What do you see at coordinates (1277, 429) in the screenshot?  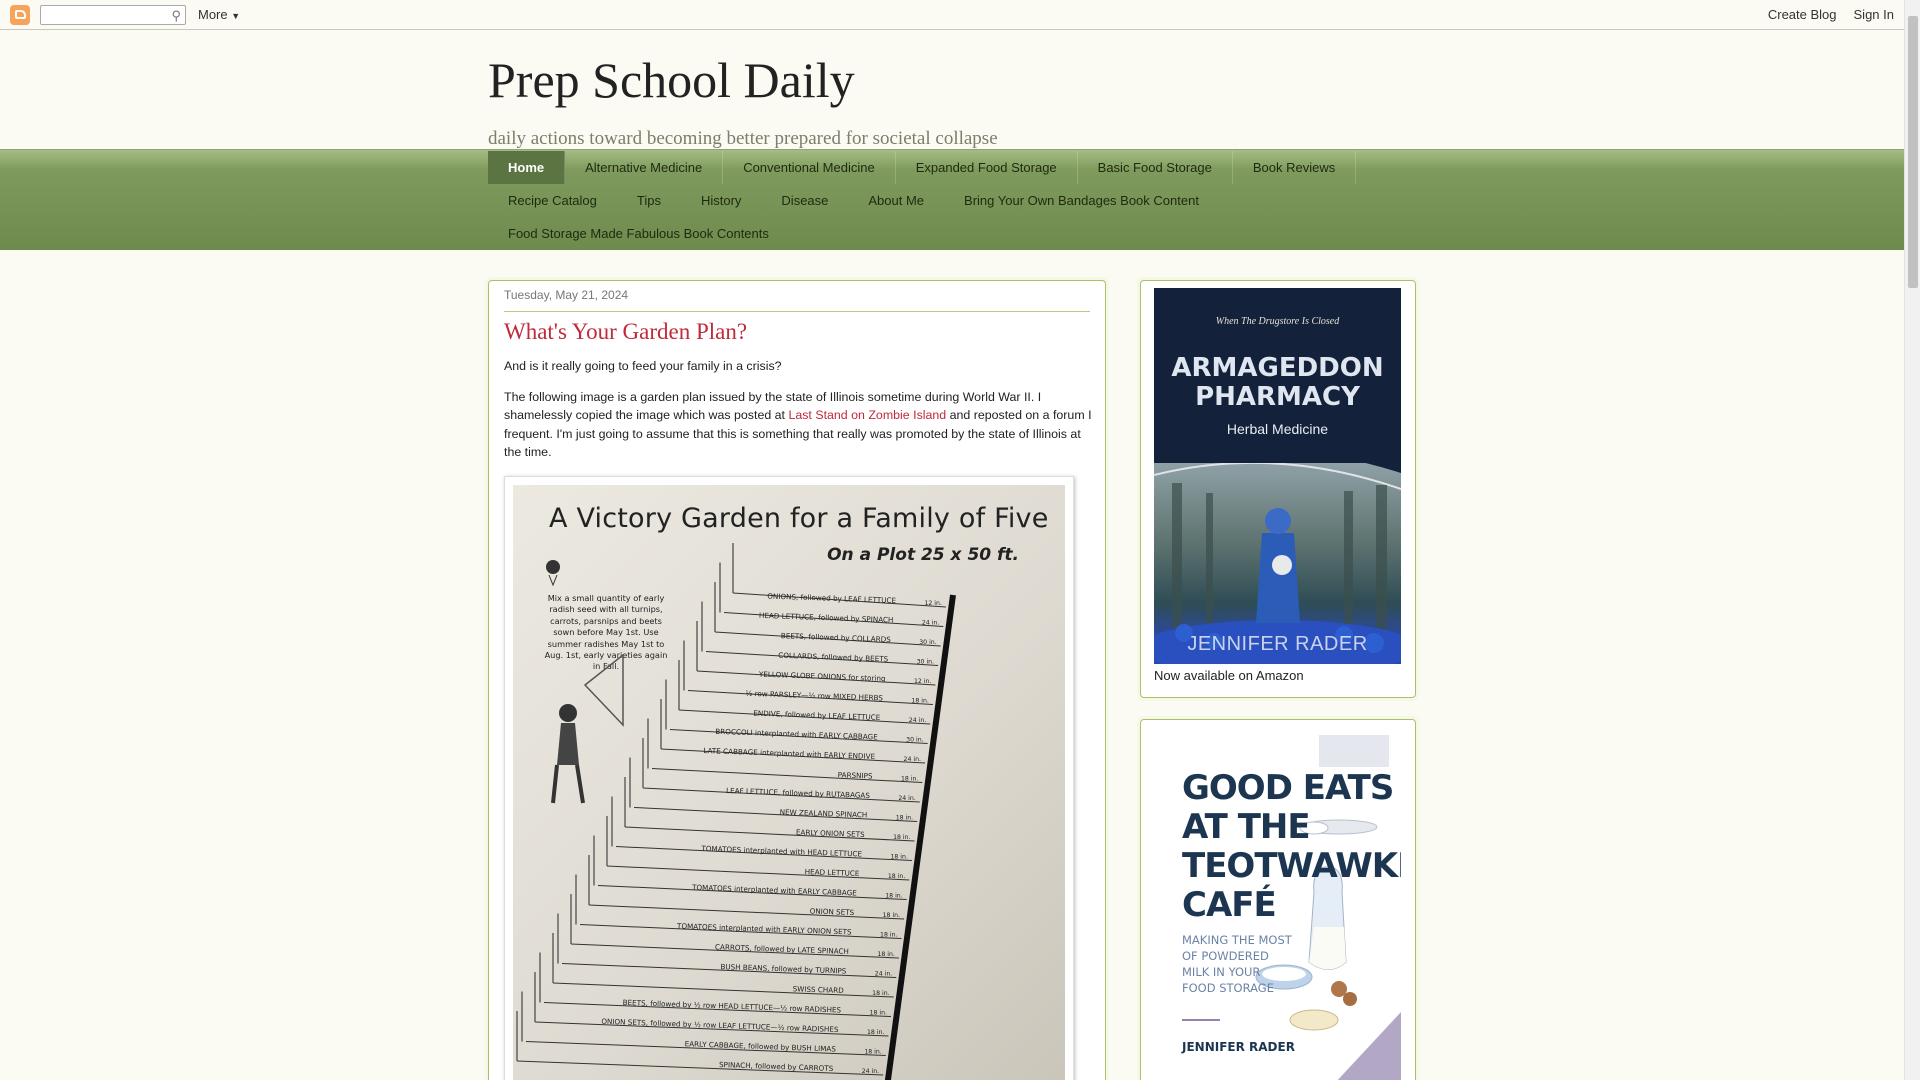 I see `book-subtitle: Herbal Medicine` at bounding box center [1277, 429].